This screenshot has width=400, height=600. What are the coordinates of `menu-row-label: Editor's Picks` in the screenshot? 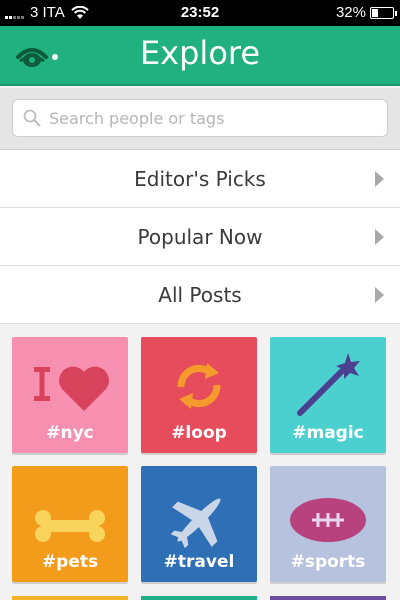 It's located at (200, 178).